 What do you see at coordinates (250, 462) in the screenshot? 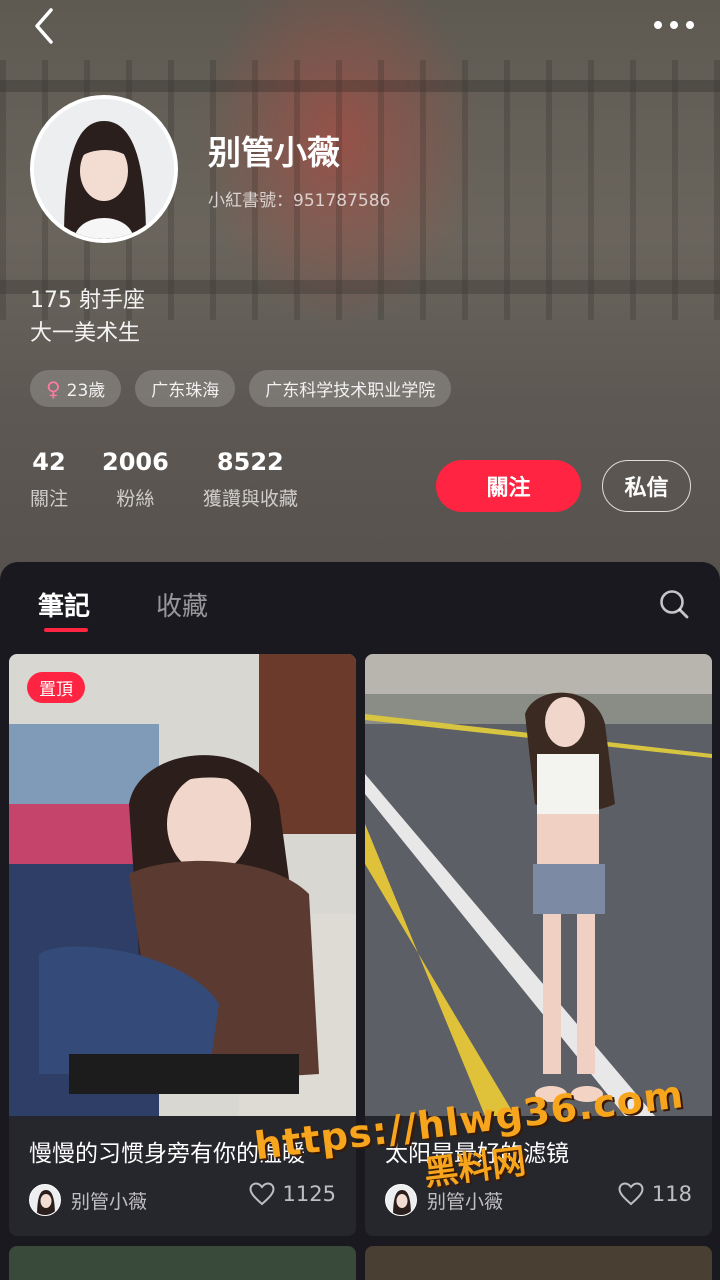
I see `likes-count: 8522` at bounding box center [250, 462].